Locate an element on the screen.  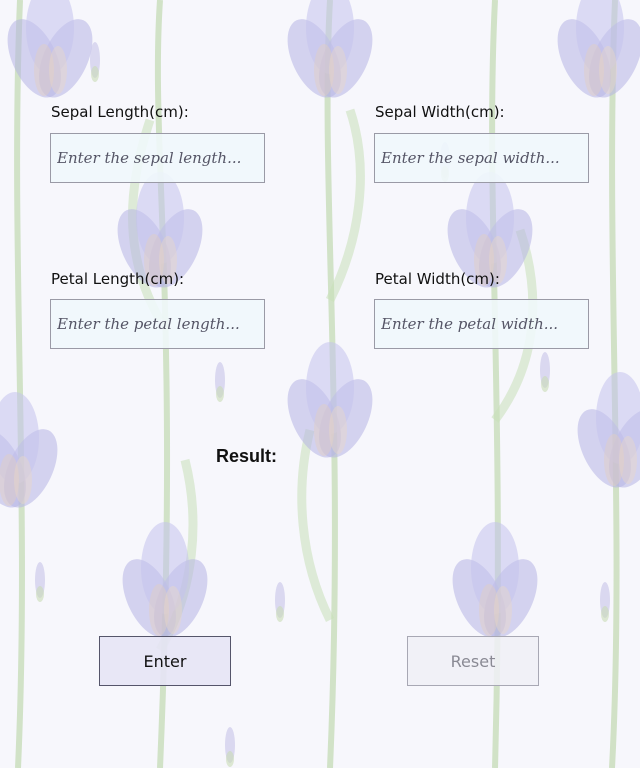
enter-button: Enter is located at coordinates (165, 661).